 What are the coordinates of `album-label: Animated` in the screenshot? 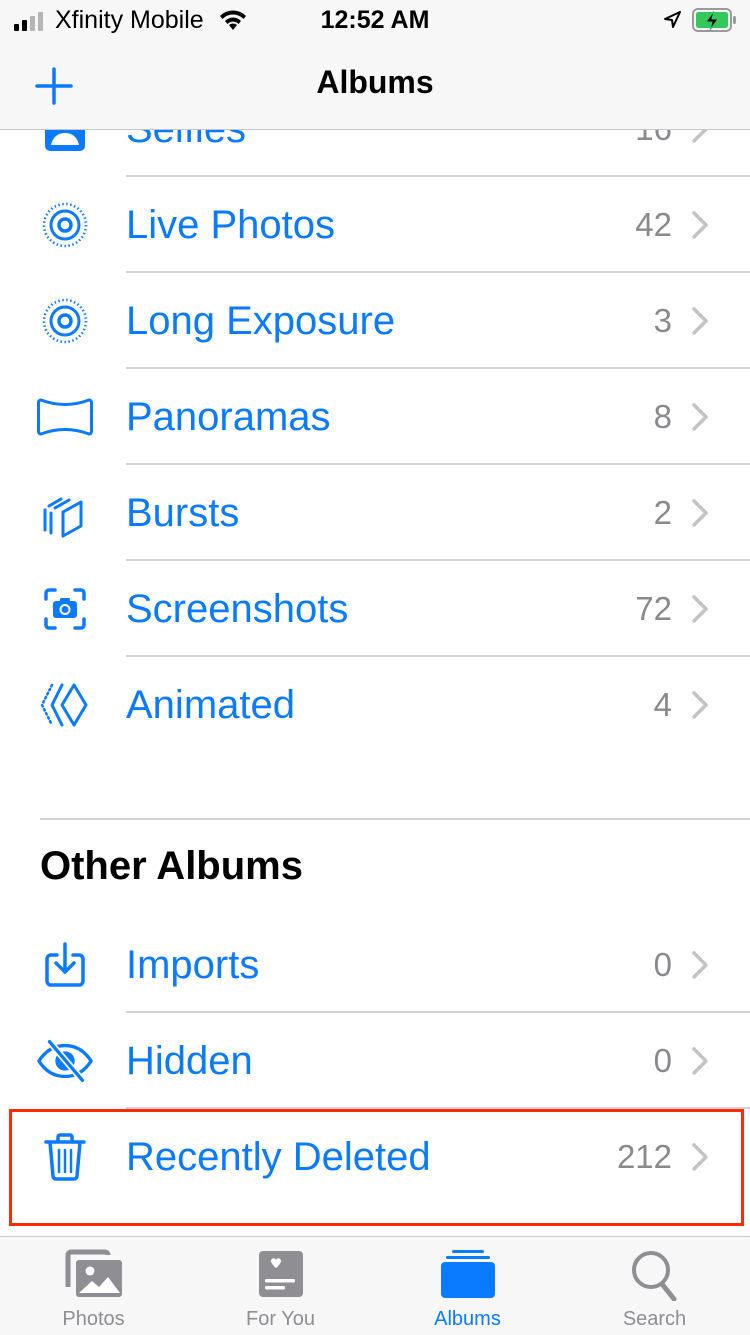 It's located at (210, 705).